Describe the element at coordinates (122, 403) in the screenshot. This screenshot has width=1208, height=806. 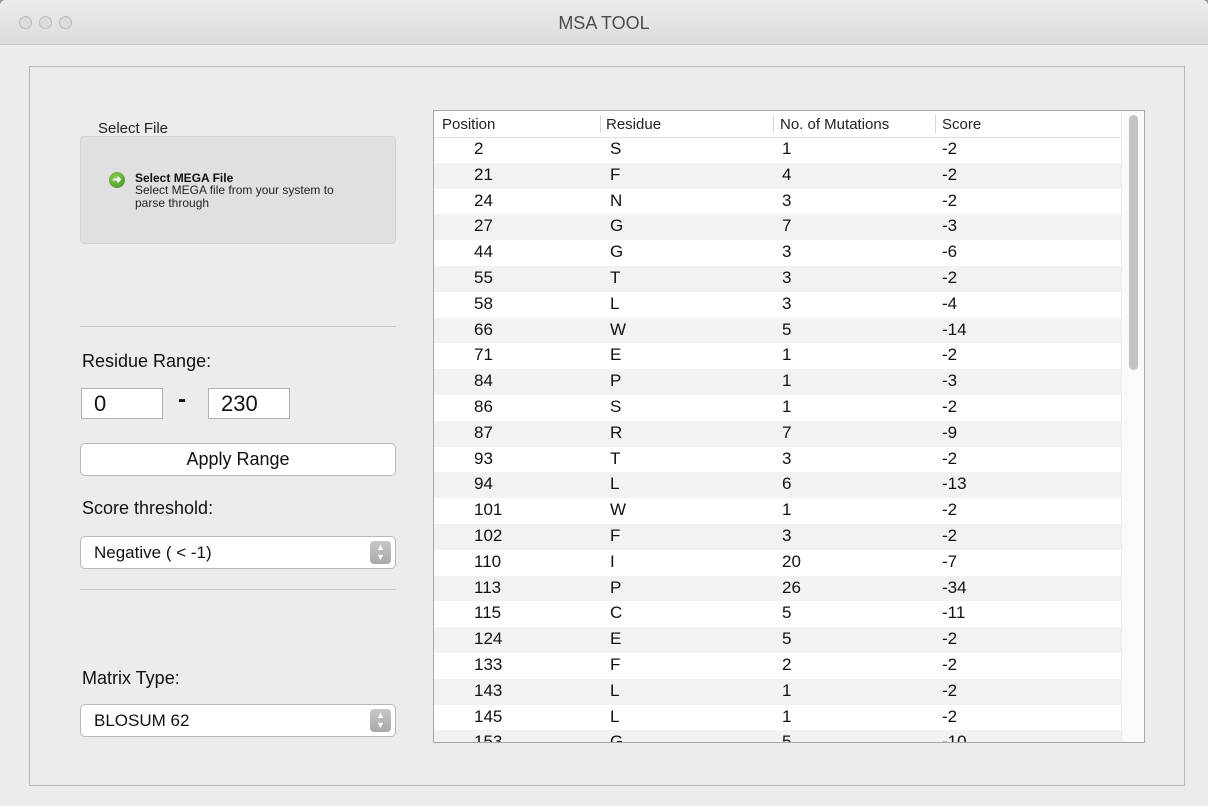
I see `range-start-input: 0` at that location.